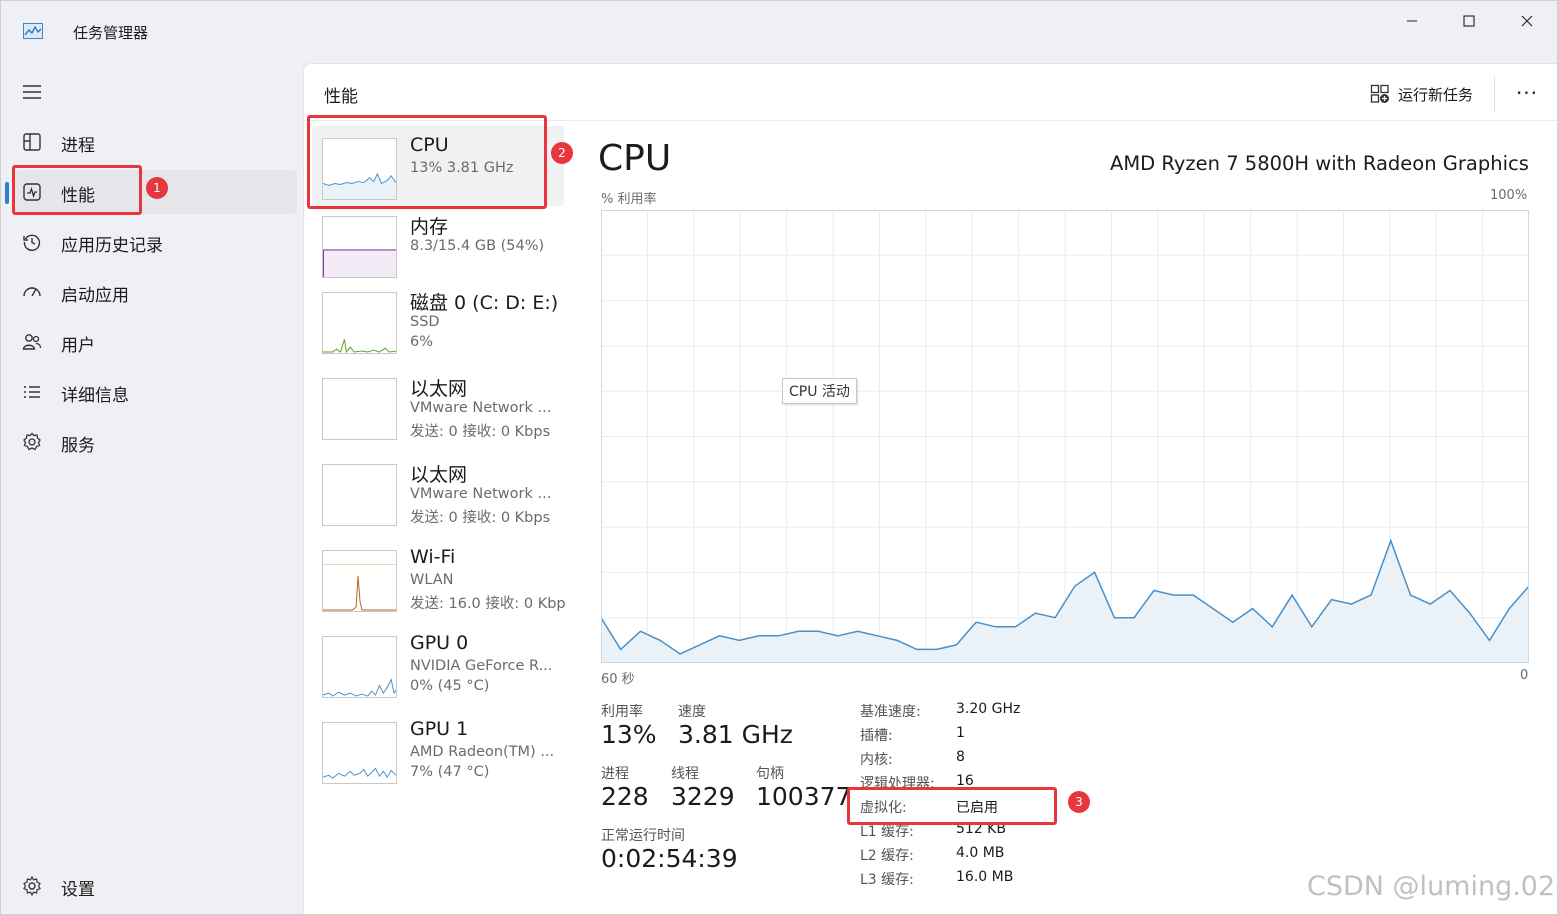 The height and width of the screenshot is (915, 1558). What do you see at coordinates (625, 796) in the screenshot?
I see `processes-value: 228` at bounding box center [625, 796].